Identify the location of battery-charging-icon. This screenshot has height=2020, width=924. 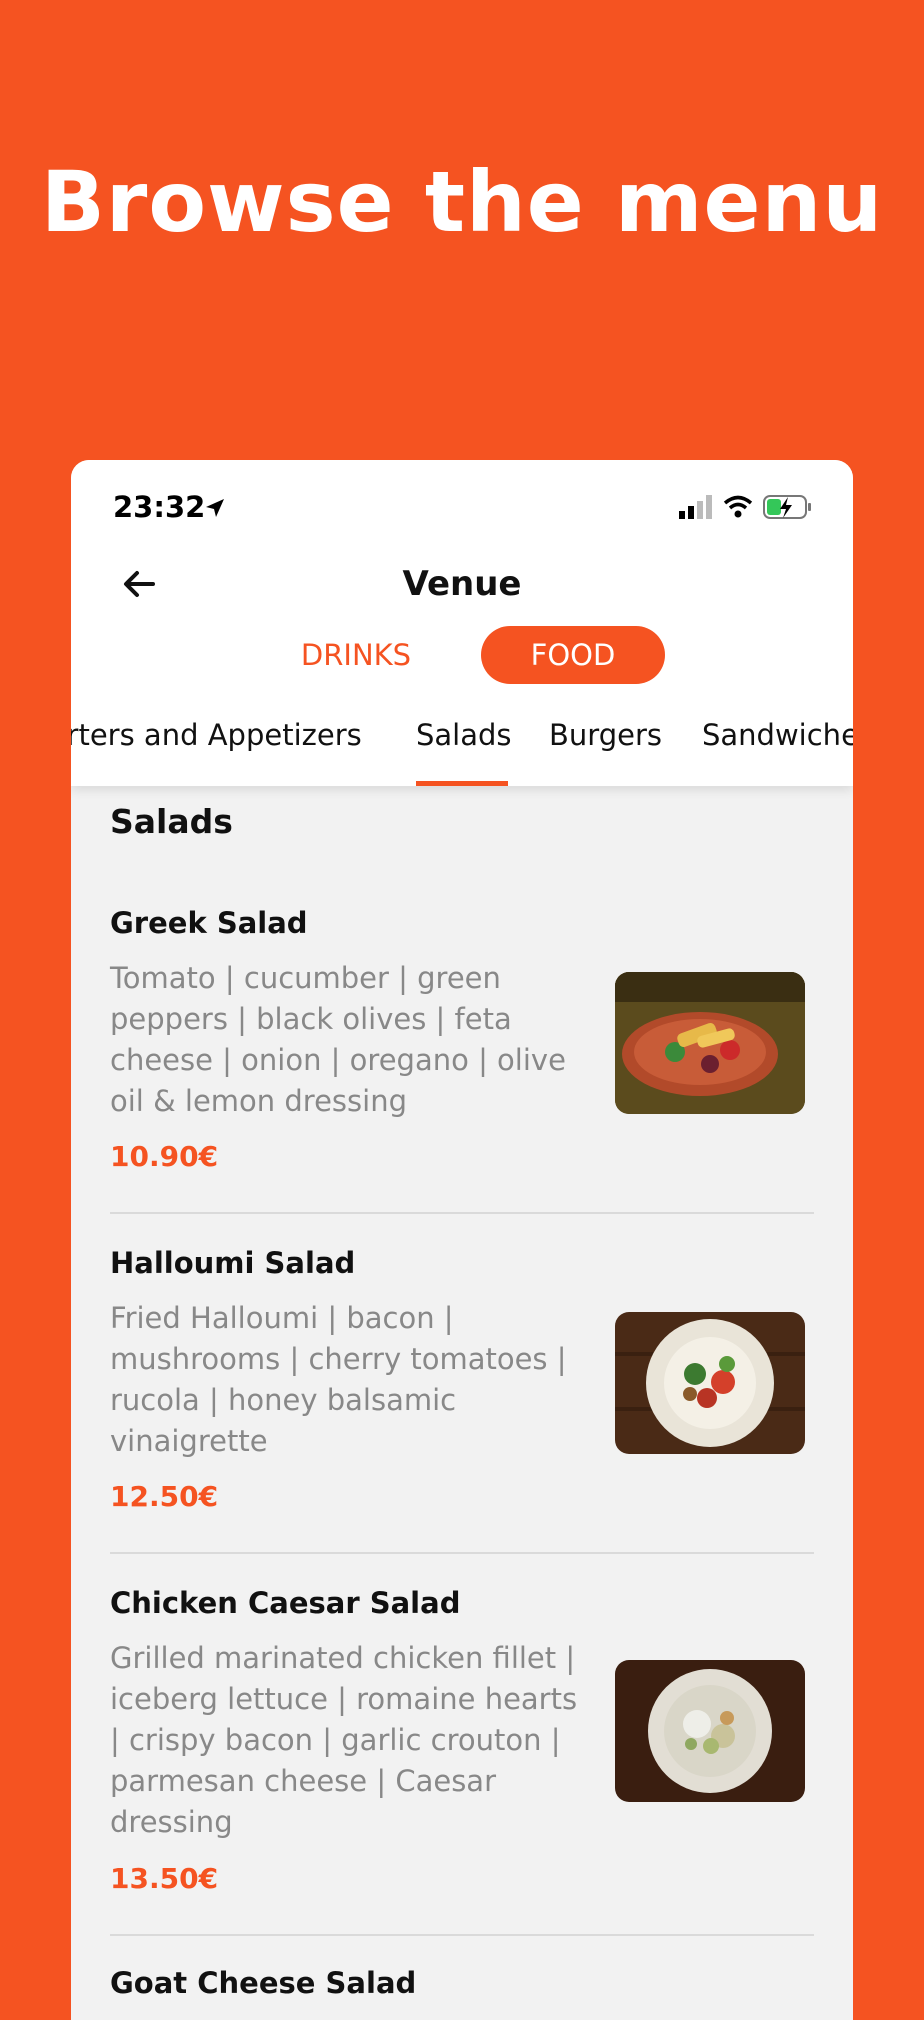
(787, 507).